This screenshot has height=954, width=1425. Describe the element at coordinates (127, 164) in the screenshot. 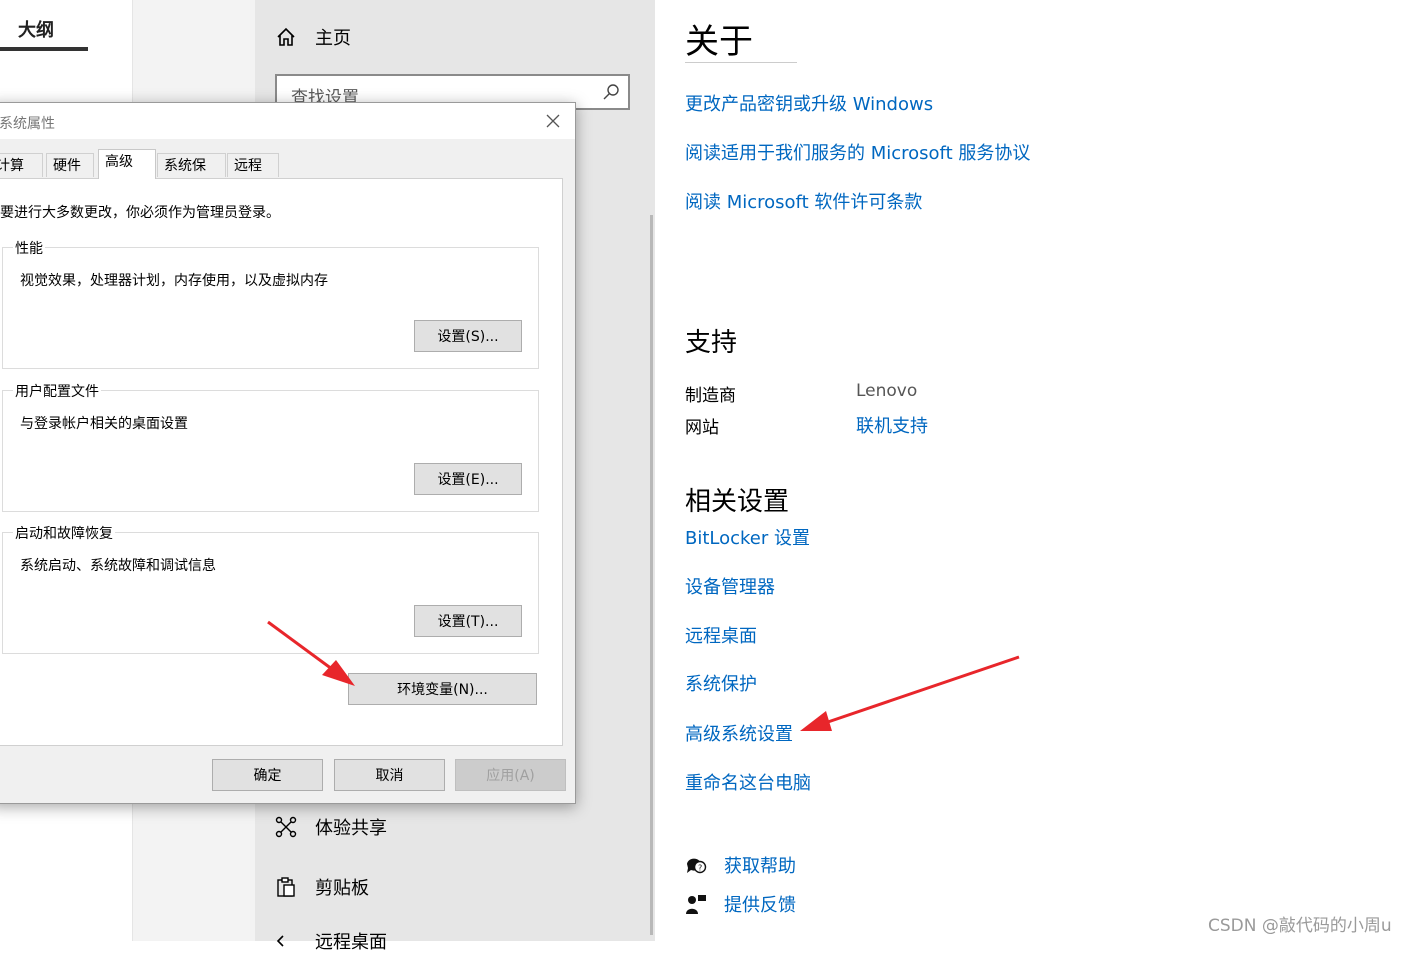

I see `tab-advanced: 高级` at that location.